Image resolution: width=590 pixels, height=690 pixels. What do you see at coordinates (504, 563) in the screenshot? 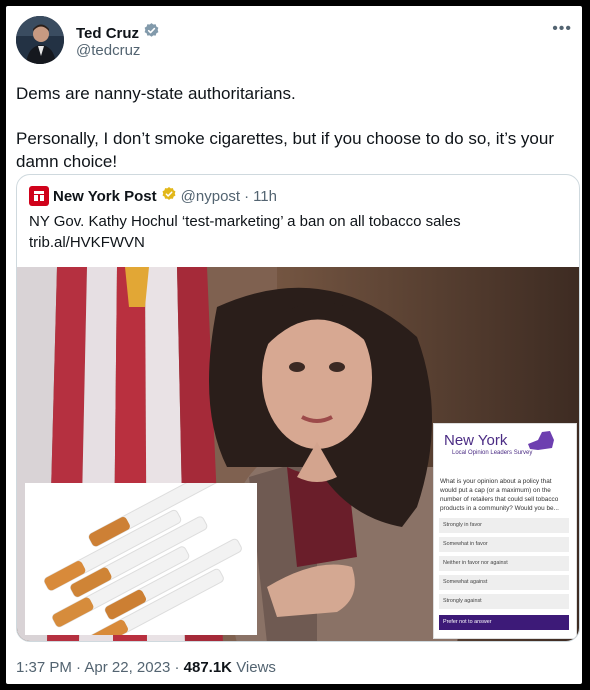
I see `survey-option: Neither in favor nor against` at bounding box center [504, 563].